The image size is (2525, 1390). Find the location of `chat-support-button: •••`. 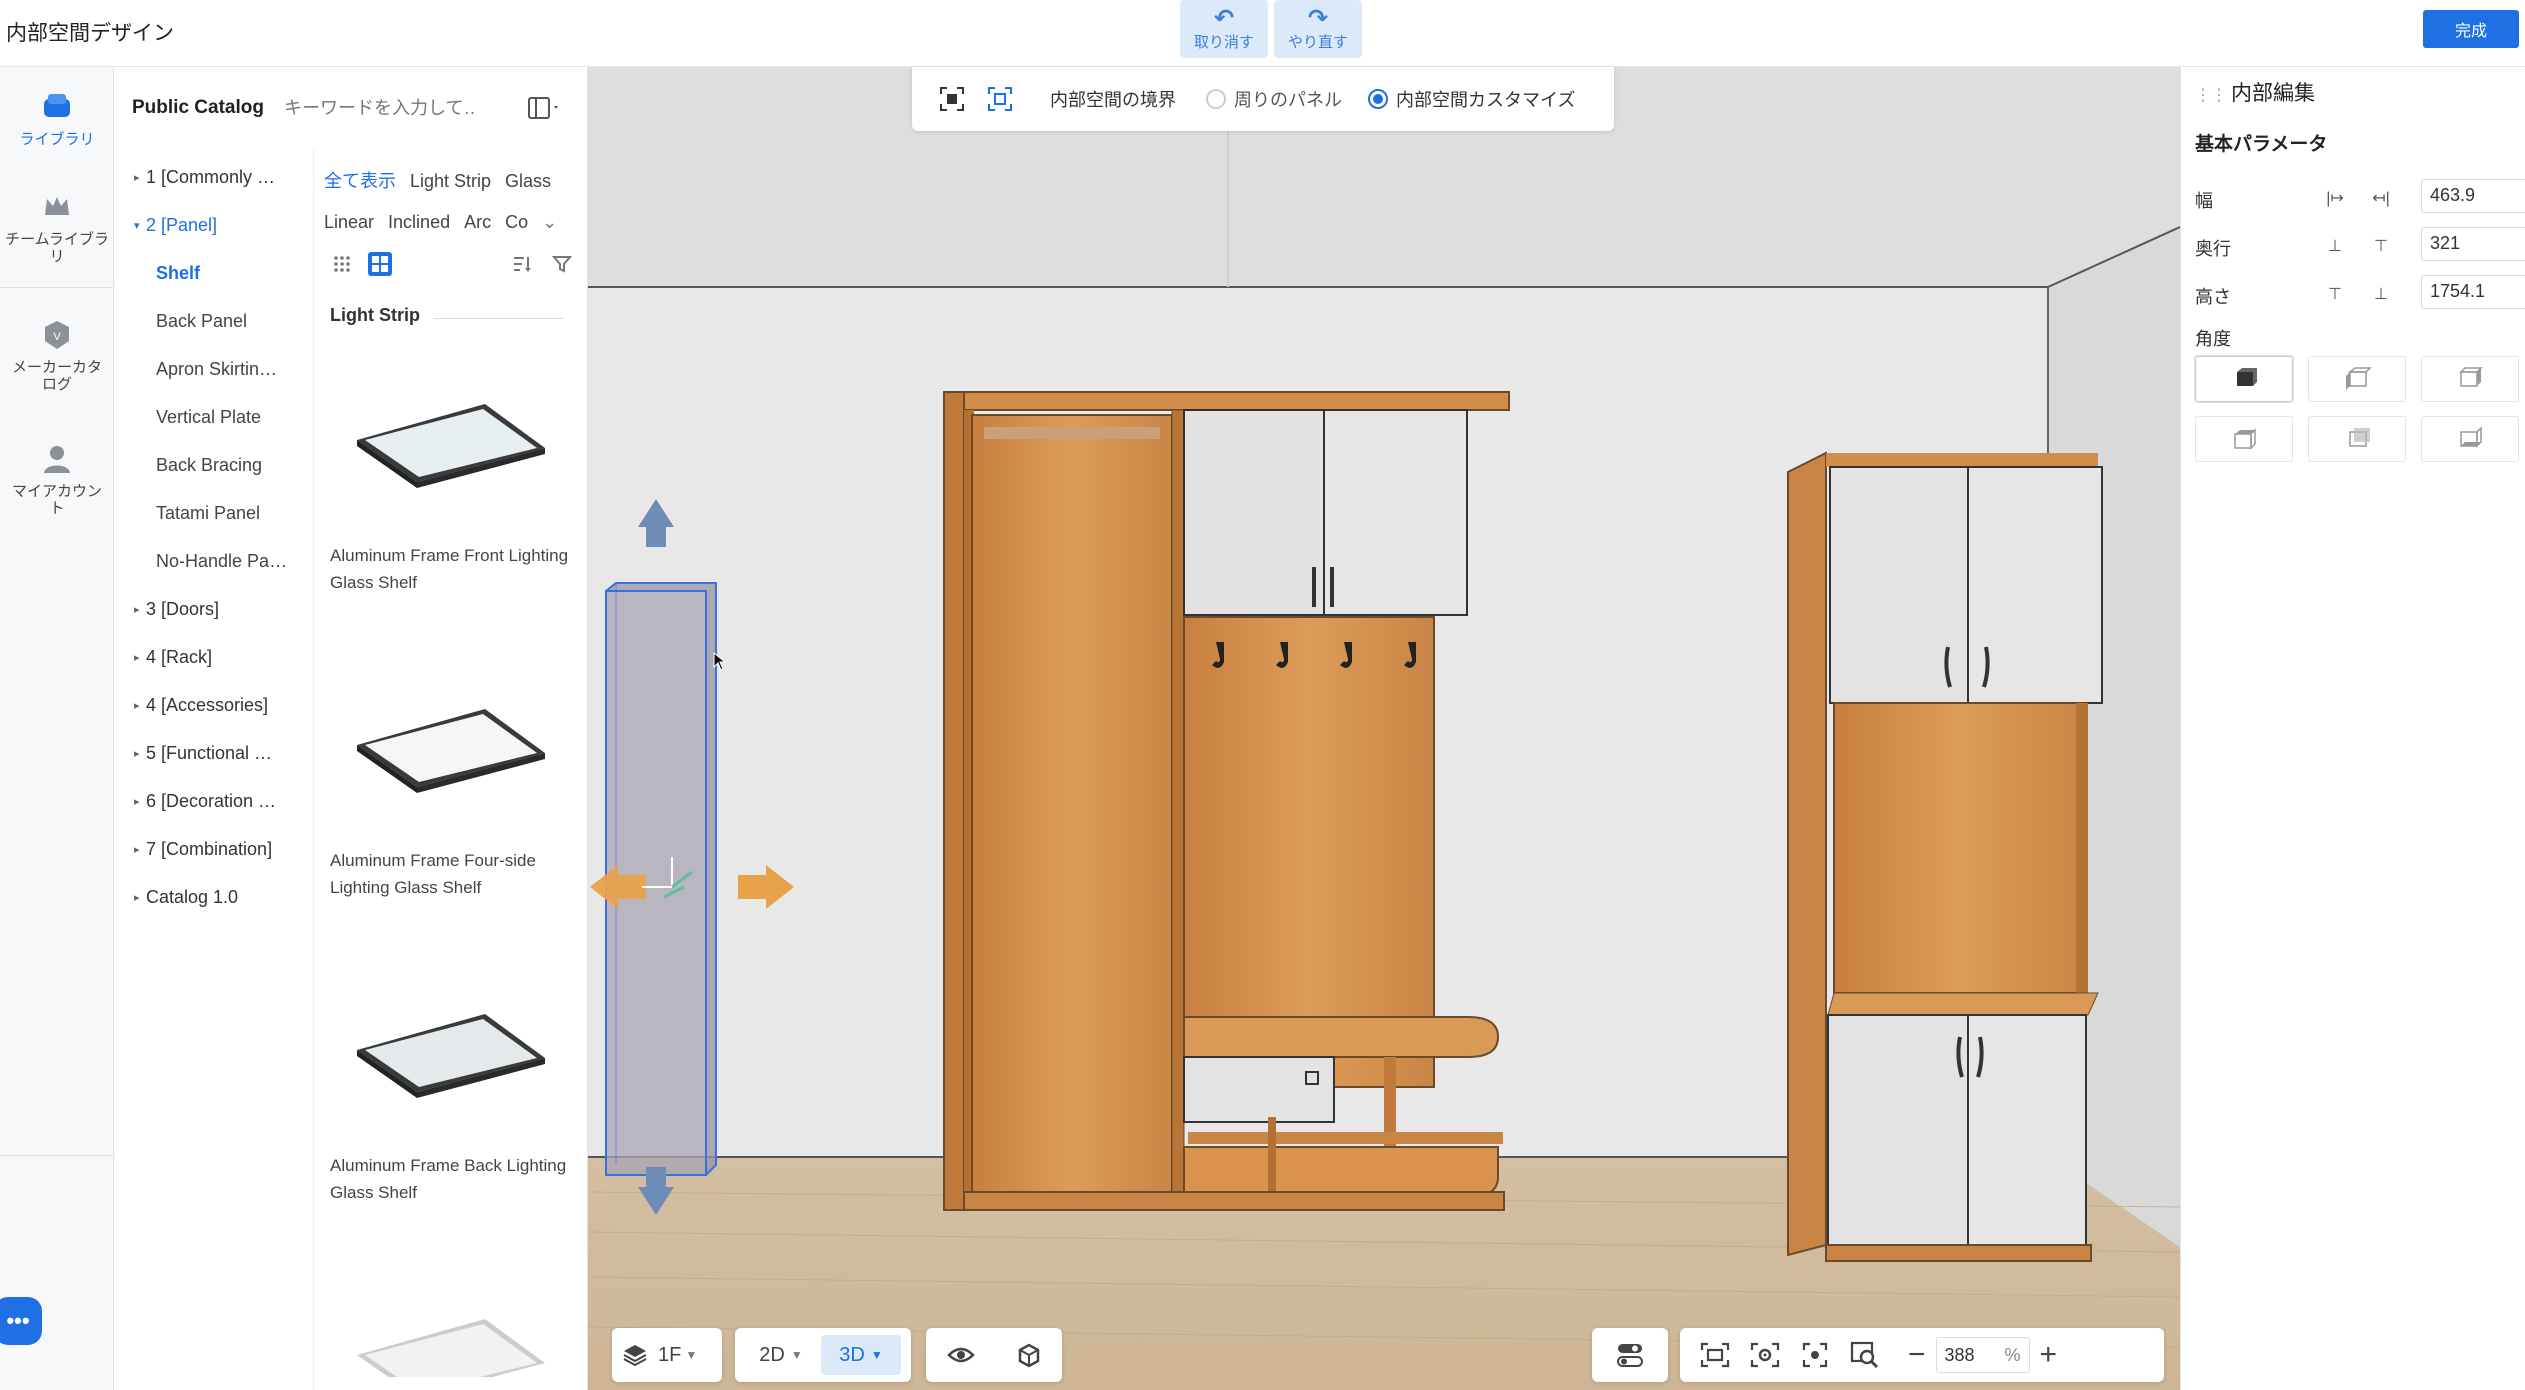

chat-support-button: ••• is located at coordinates (21, 1321).